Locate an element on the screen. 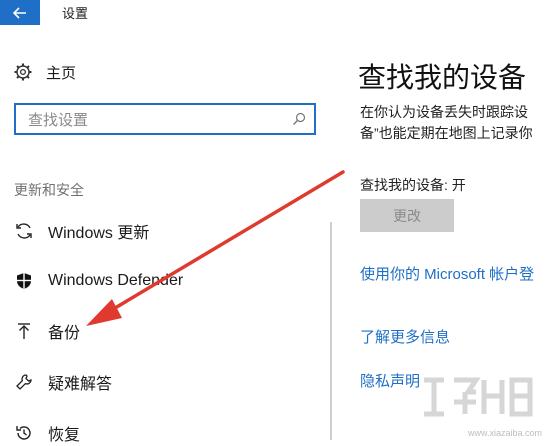 This screenshot has height=446, width=546. watermark: www.xiazaiba.com is located at coordinates (482, 406).